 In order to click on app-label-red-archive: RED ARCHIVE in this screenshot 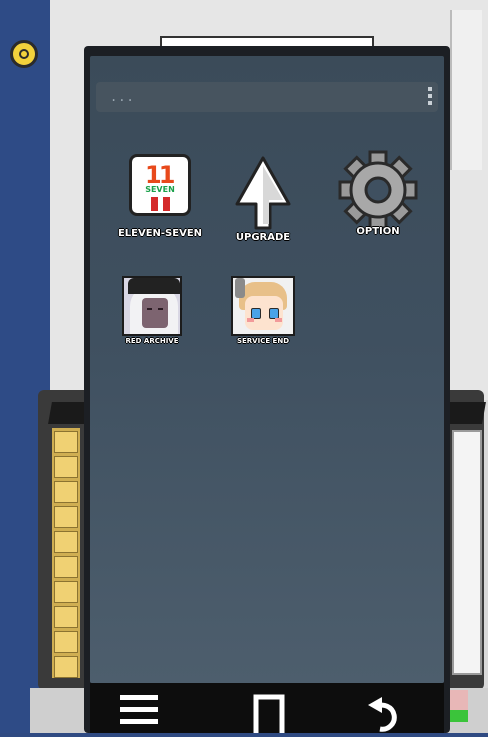, I will do `click(152, 341)`.